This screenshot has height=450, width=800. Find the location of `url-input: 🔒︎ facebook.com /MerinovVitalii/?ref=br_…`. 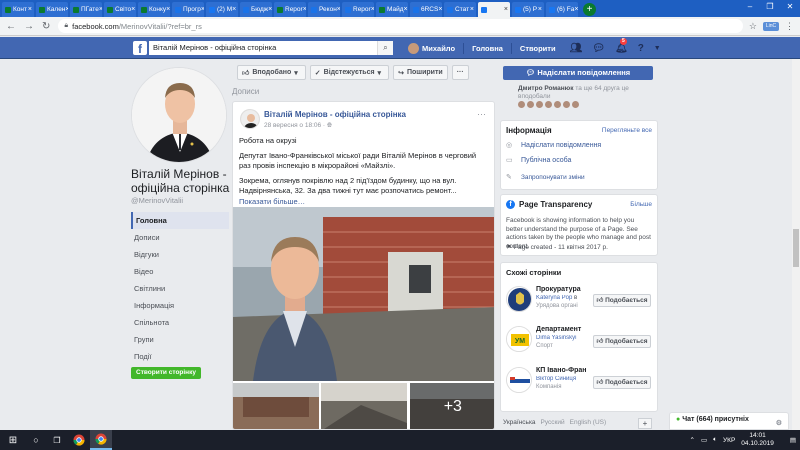

url-input: 🔒︎ facebook.com /MerinovVitalii/?ref=br_… is located at coordinates (400, 26).